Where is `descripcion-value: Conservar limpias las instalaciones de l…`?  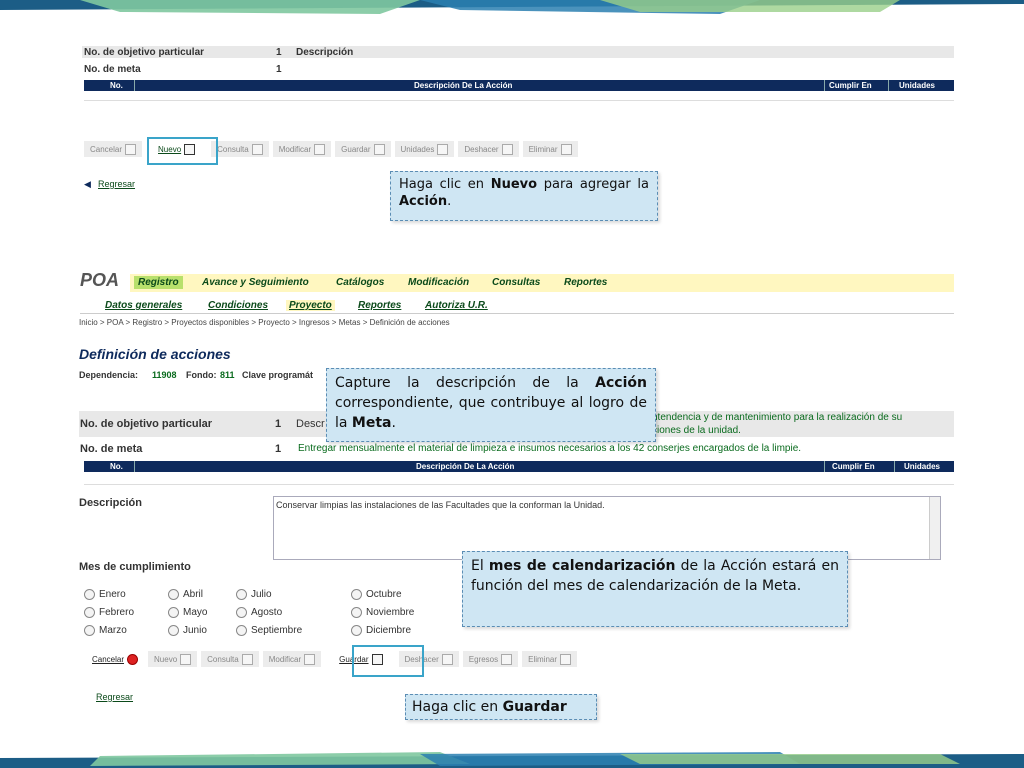
descripcion-value: Conservar limpias las instalaciones de l… is located at coordinates (440, 505).